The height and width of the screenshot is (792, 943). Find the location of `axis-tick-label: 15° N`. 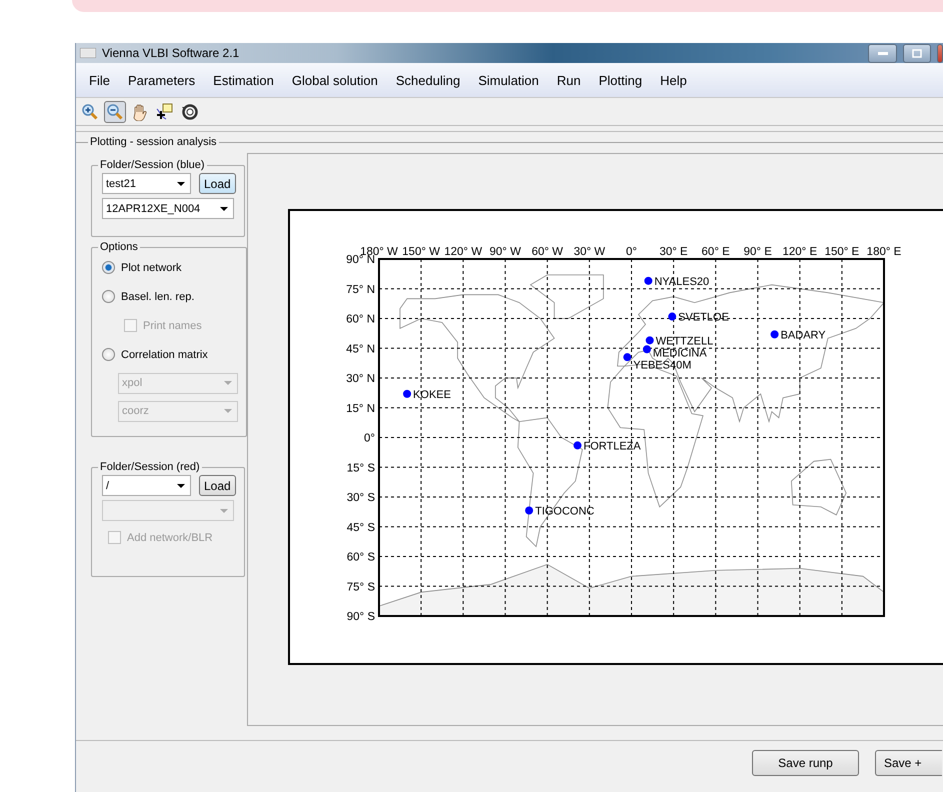

axis-tick-label: 15° N is located at coordinates (360, 408).